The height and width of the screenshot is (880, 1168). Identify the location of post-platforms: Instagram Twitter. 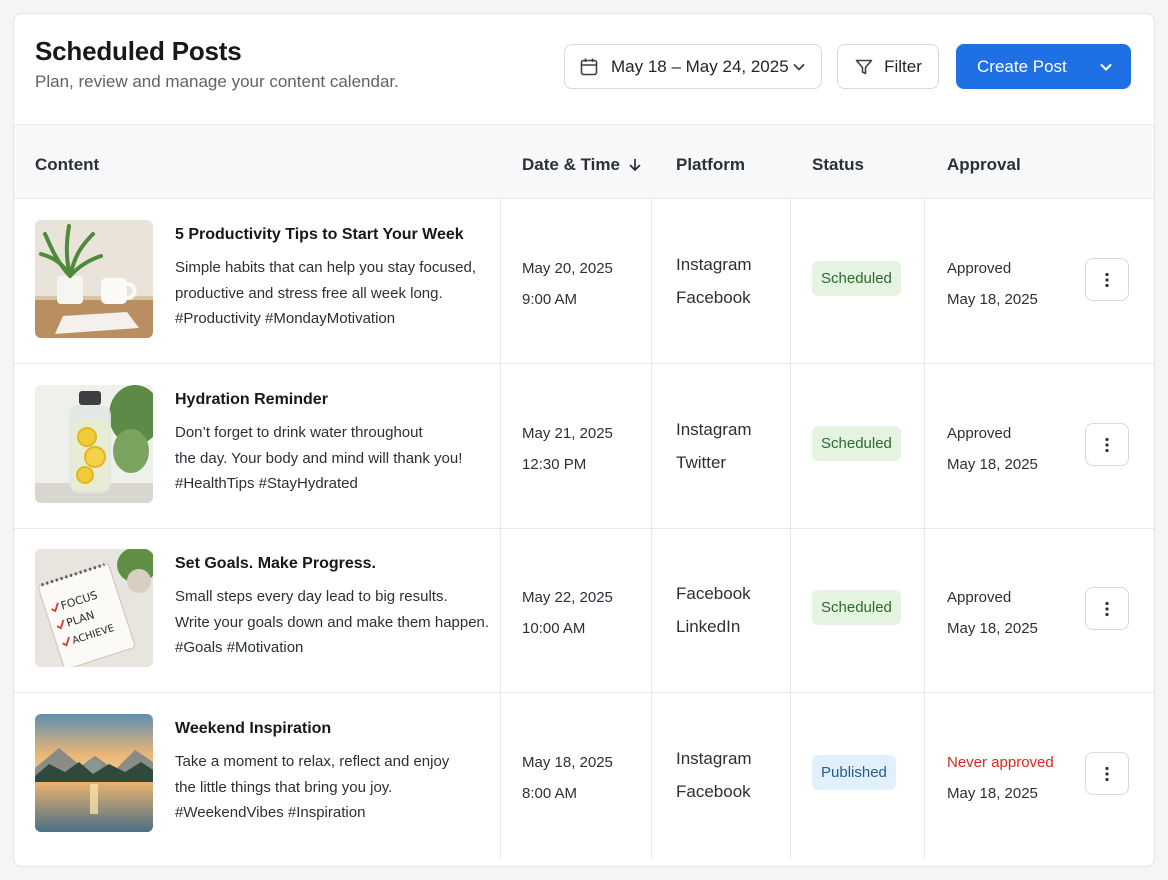
(714, 446).